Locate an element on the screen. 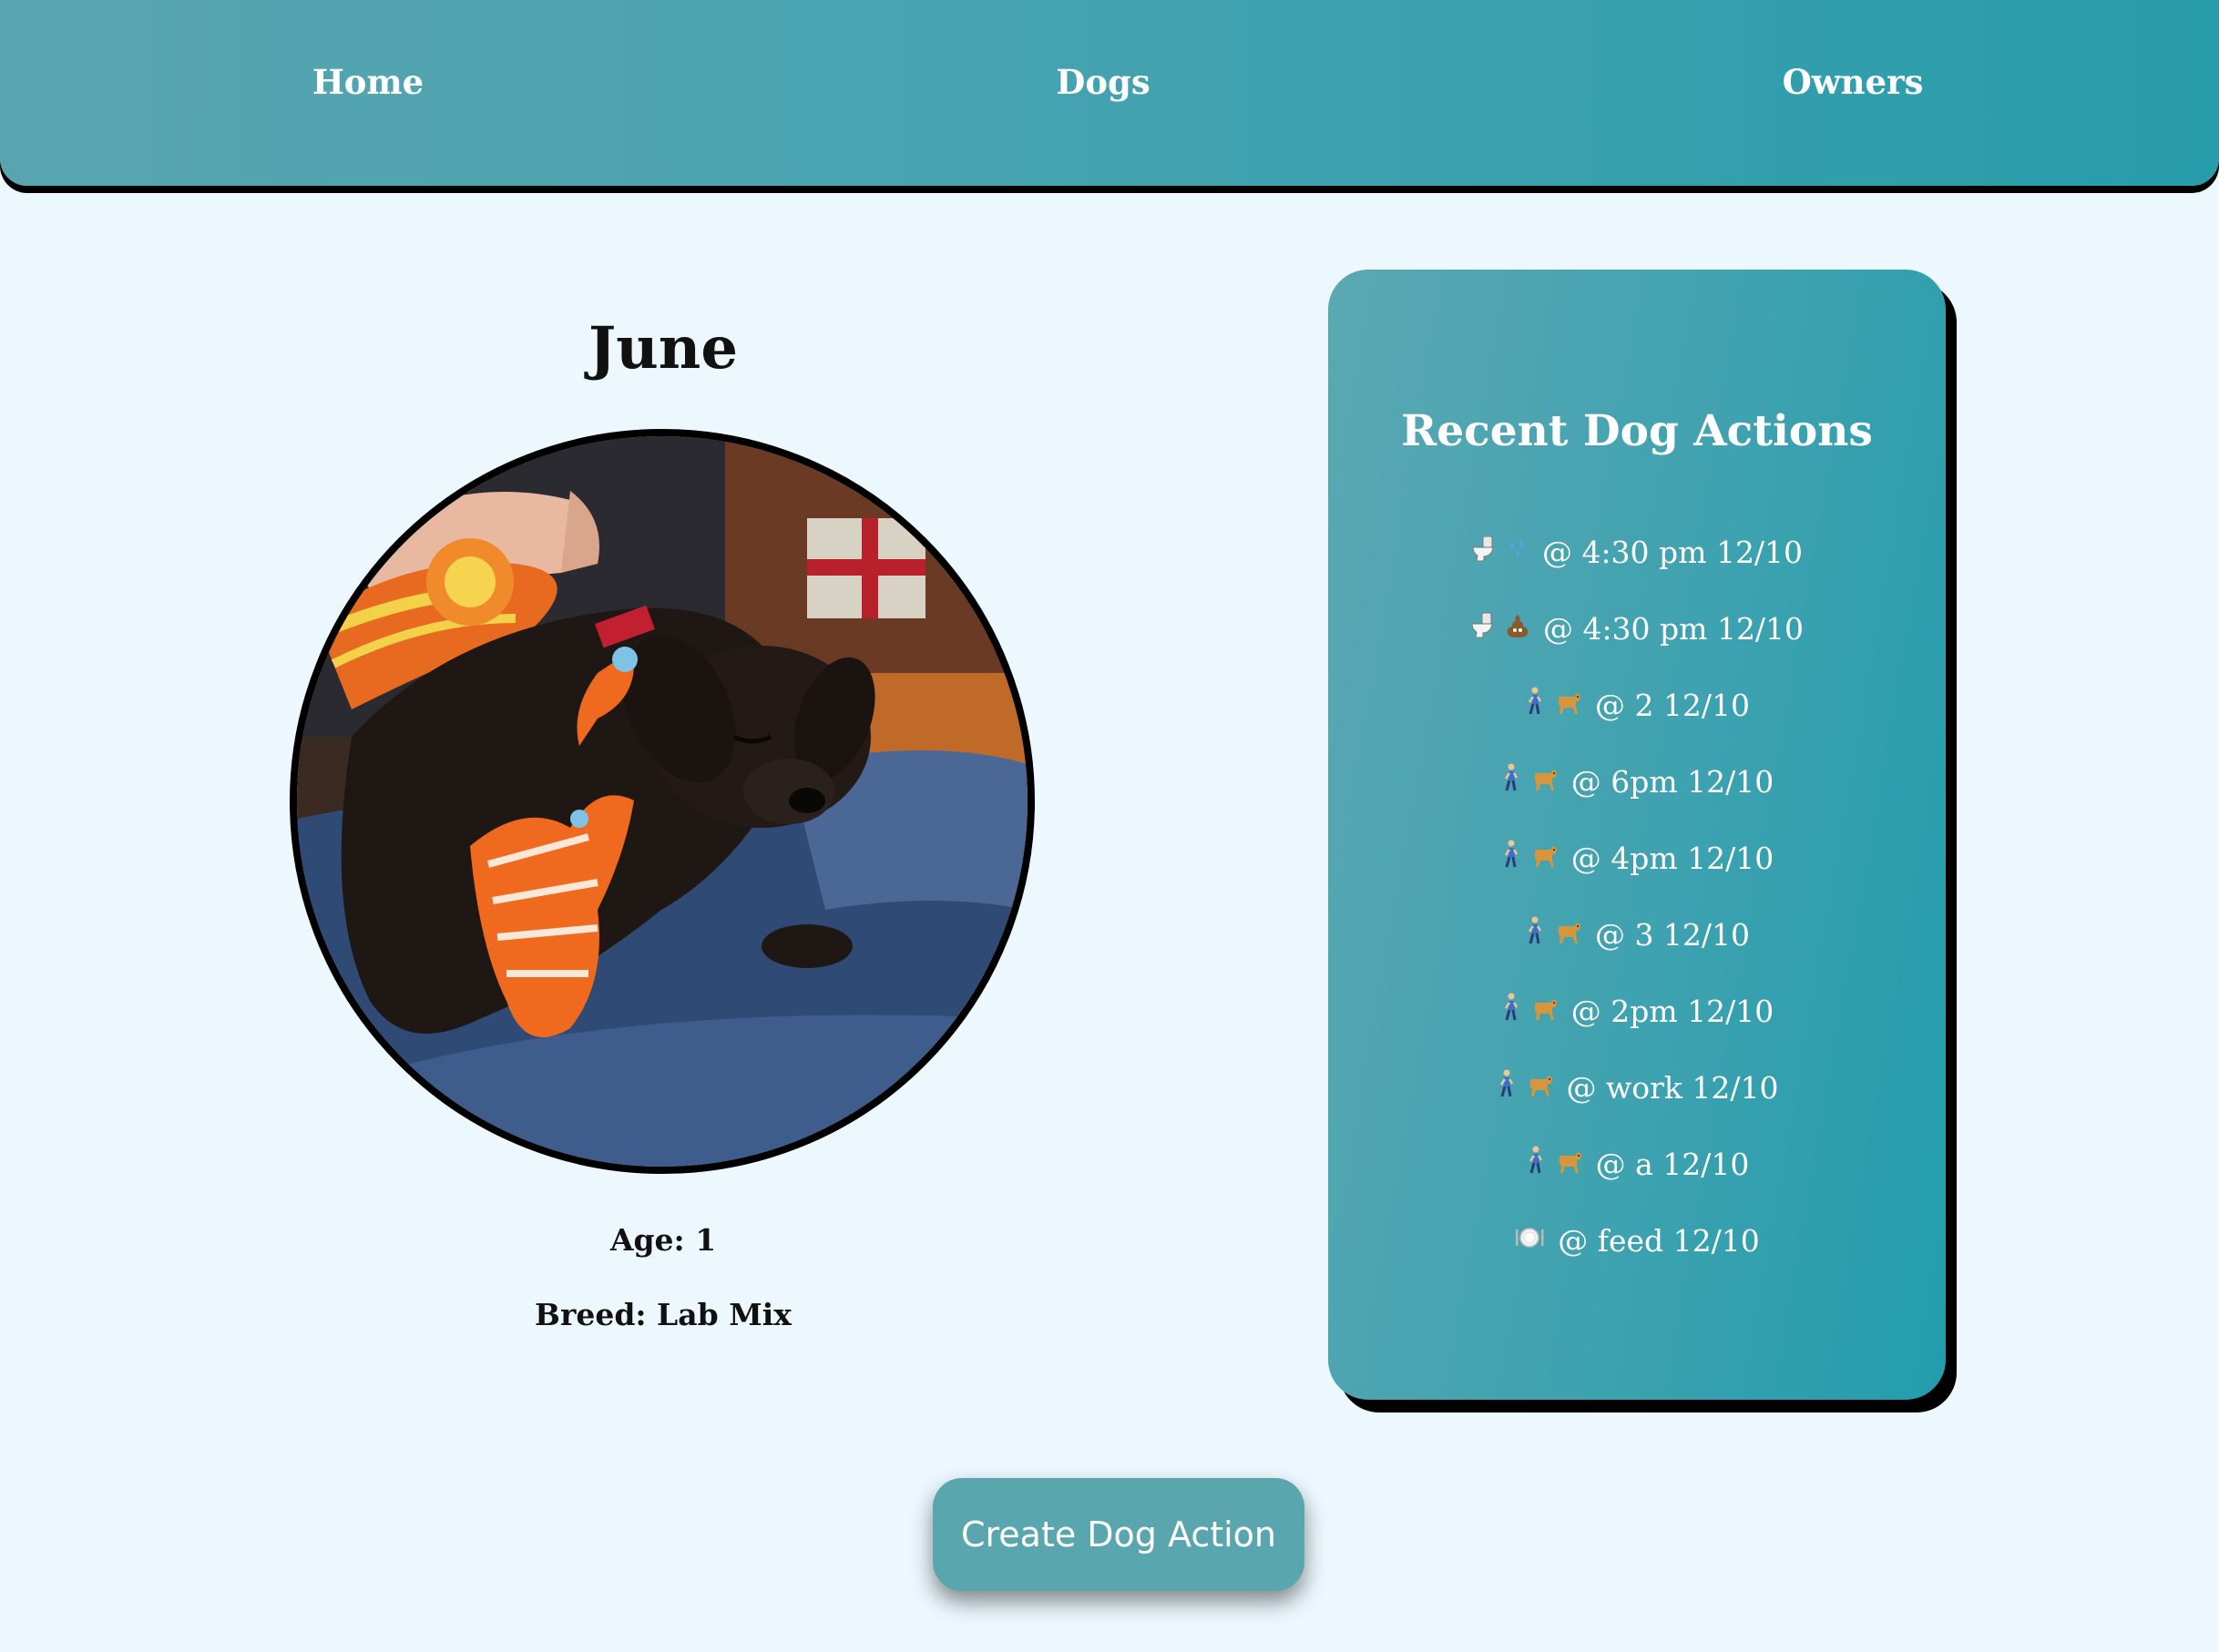 This screenshot has height=1652, width=2219. card-title: Recent Dog Actions is located at coordinates (1637, 431).